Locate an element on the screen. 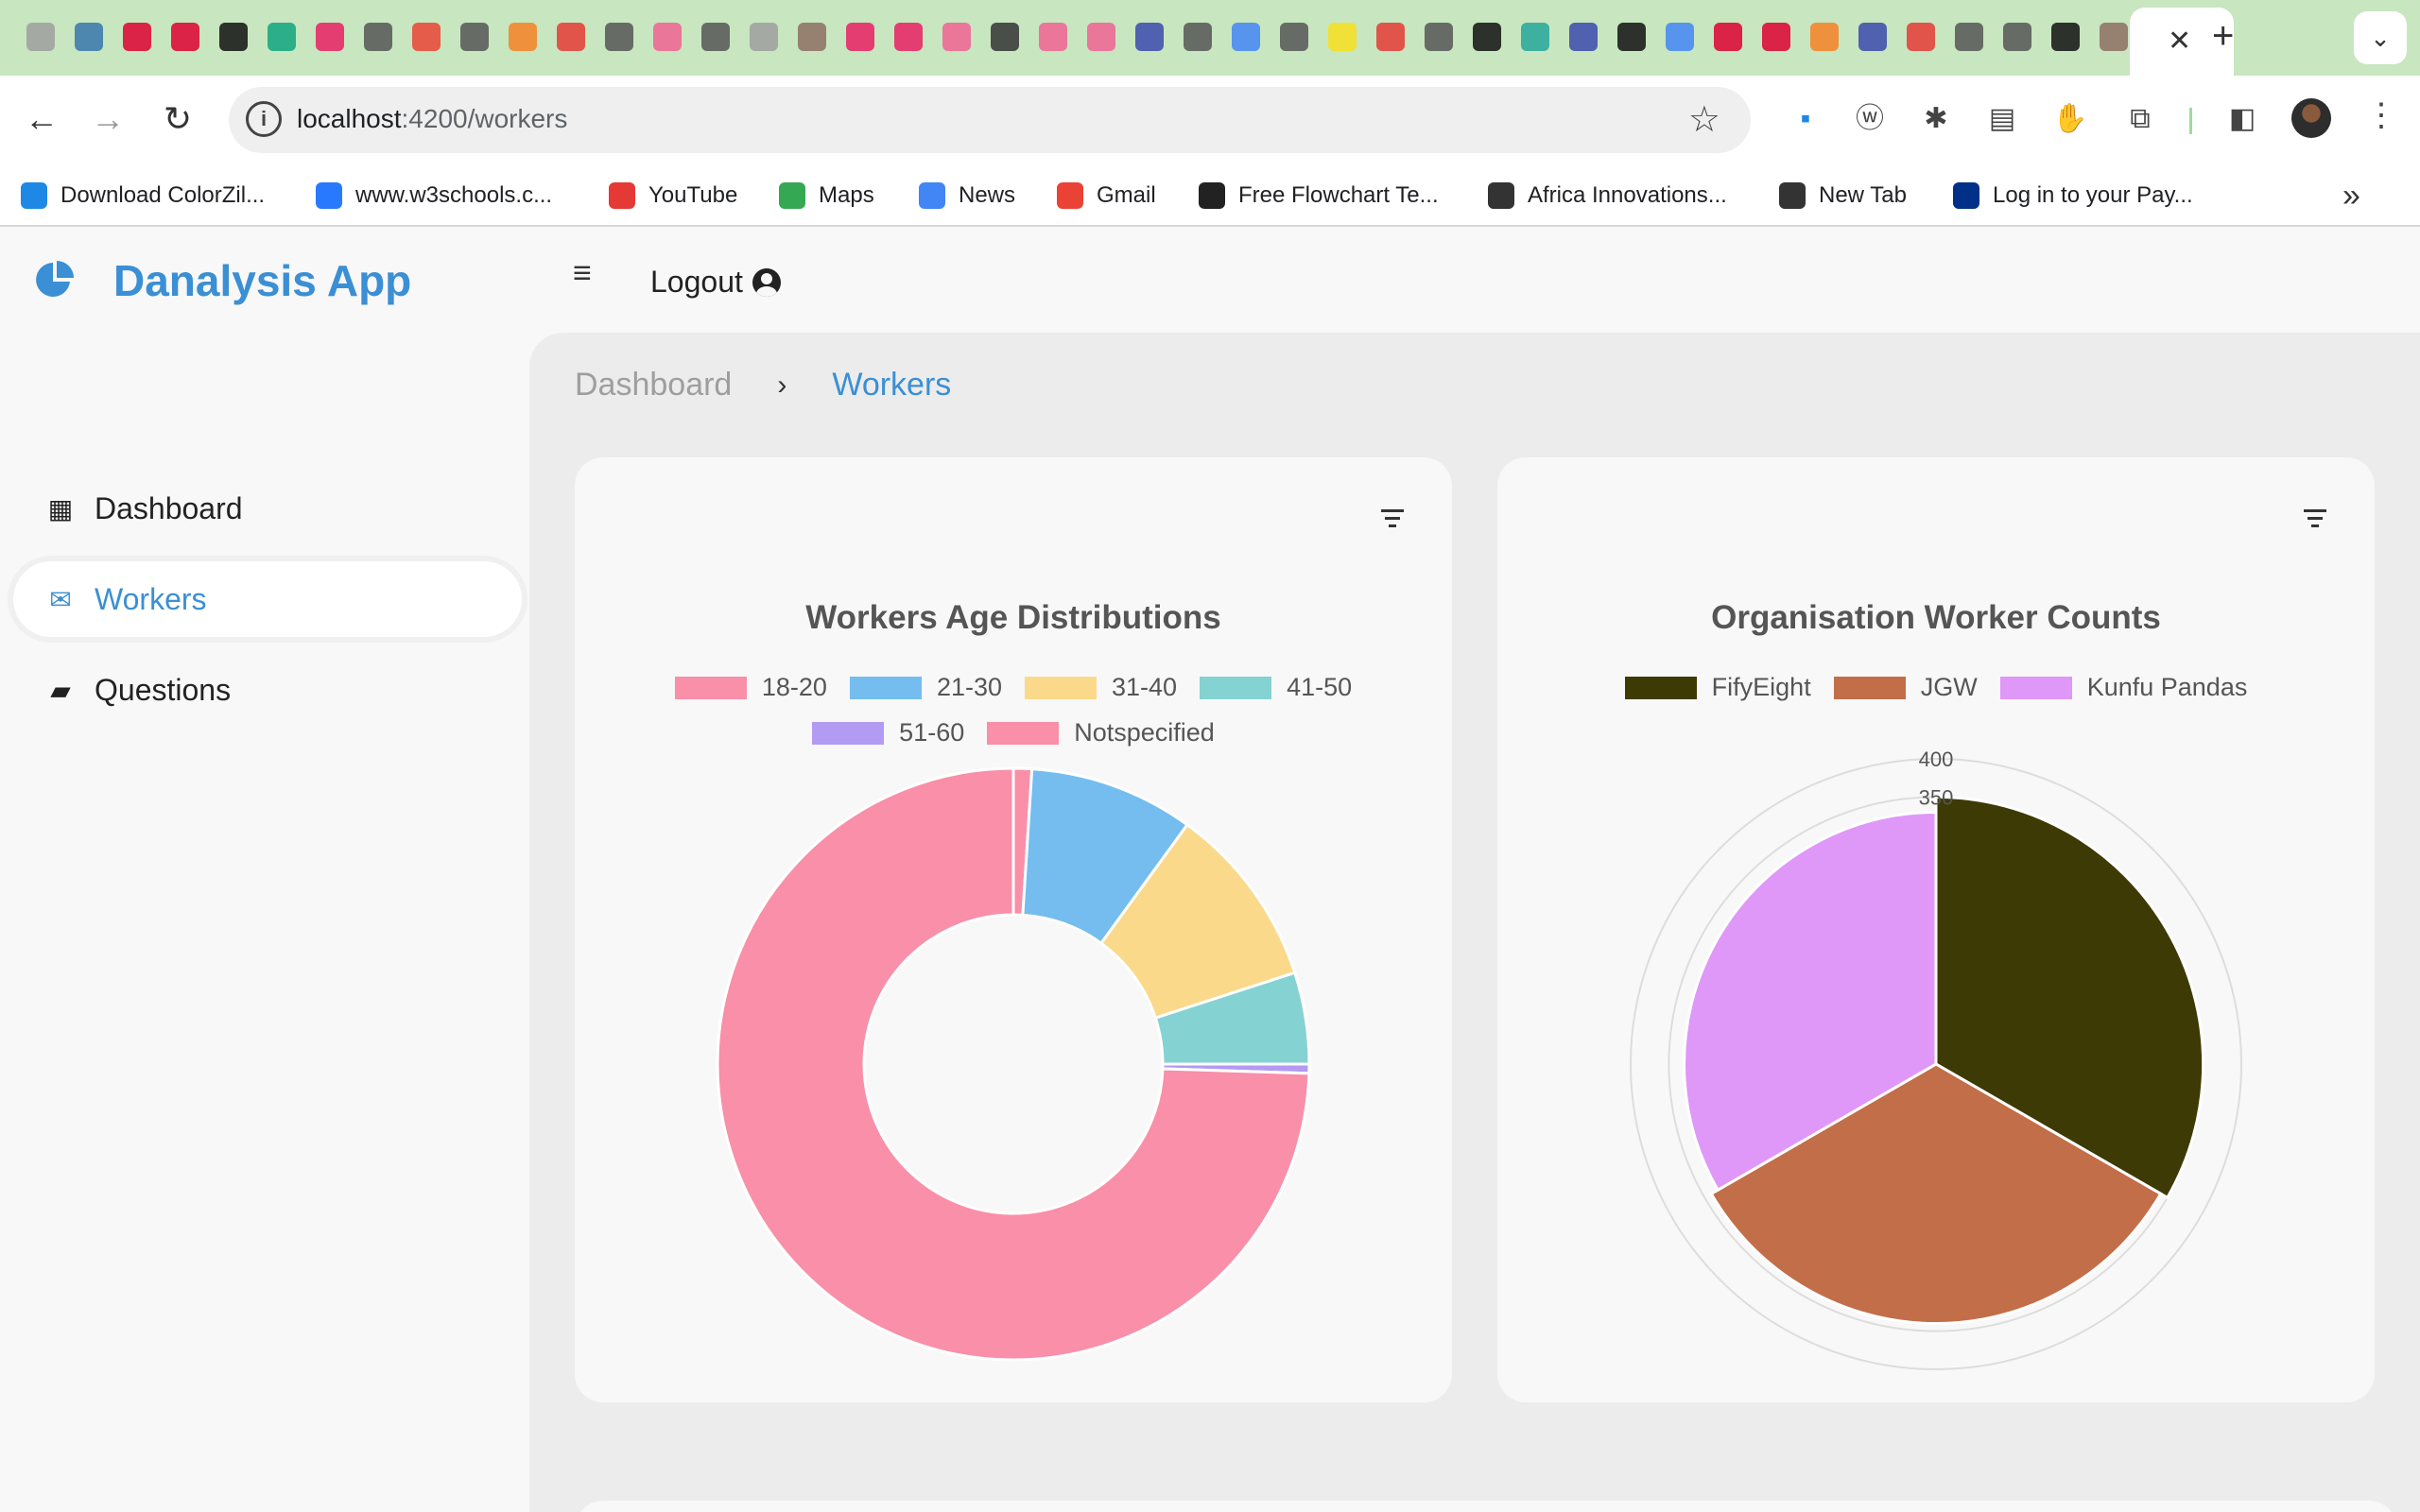 Image resolution: width=2420 pixels, height=1512 pixels. maps-icon is located at coordinates (792, 195).